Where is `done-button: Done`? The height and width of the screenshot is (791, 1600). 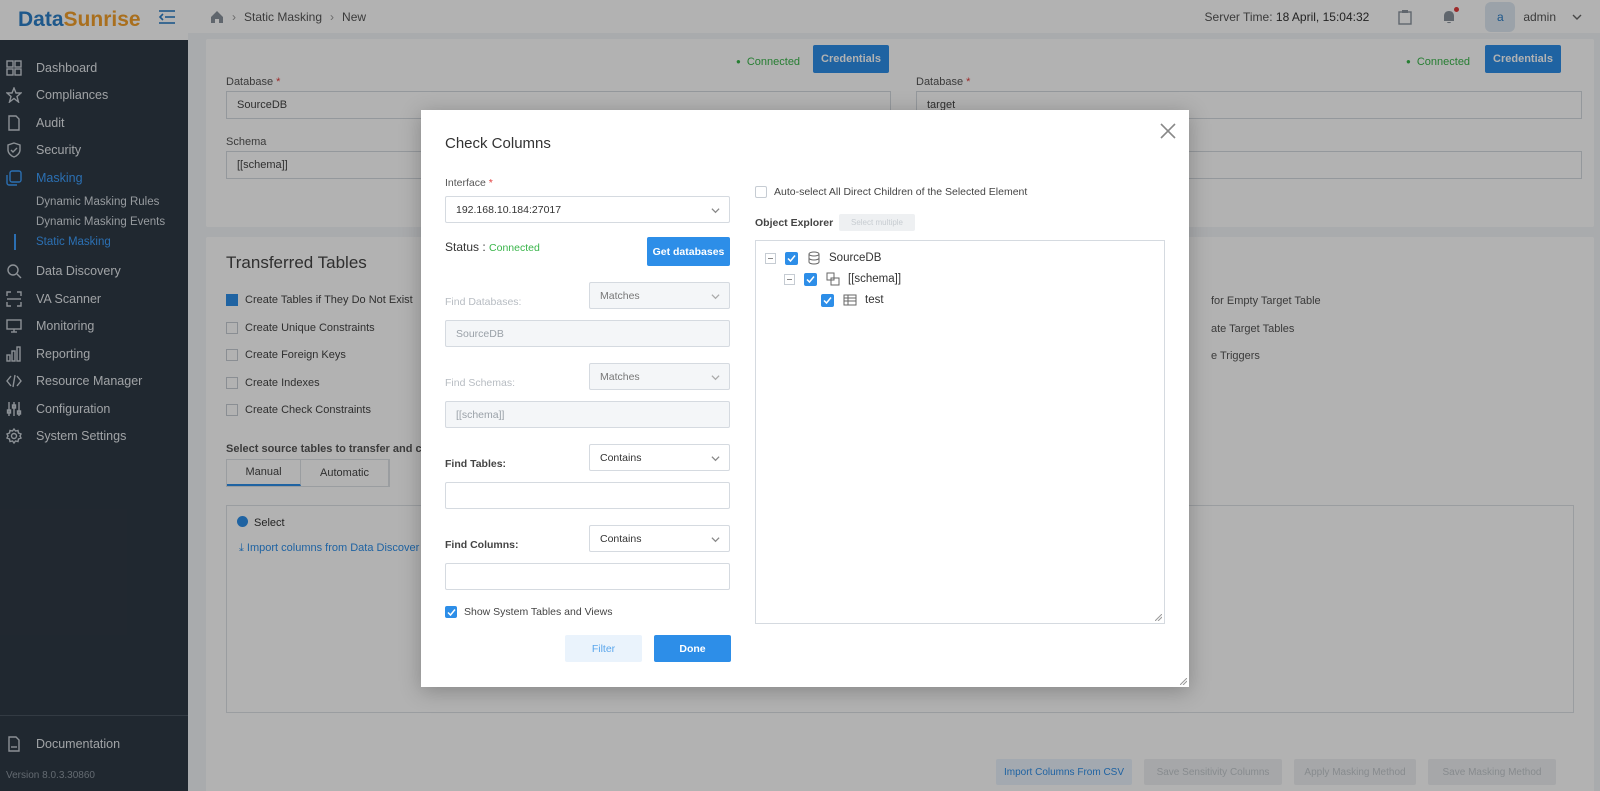
done-button: Done is located at coordinates (692, 648).